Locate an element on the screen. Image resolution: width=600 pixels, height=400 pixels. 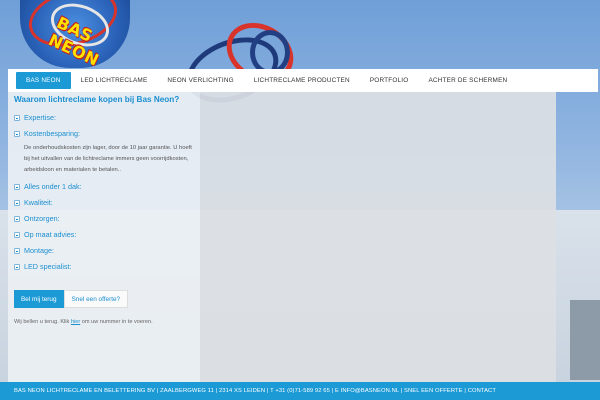
accordion-item-kostenbesparing: Kostenbesparing: is located at coordinates (47, 133).